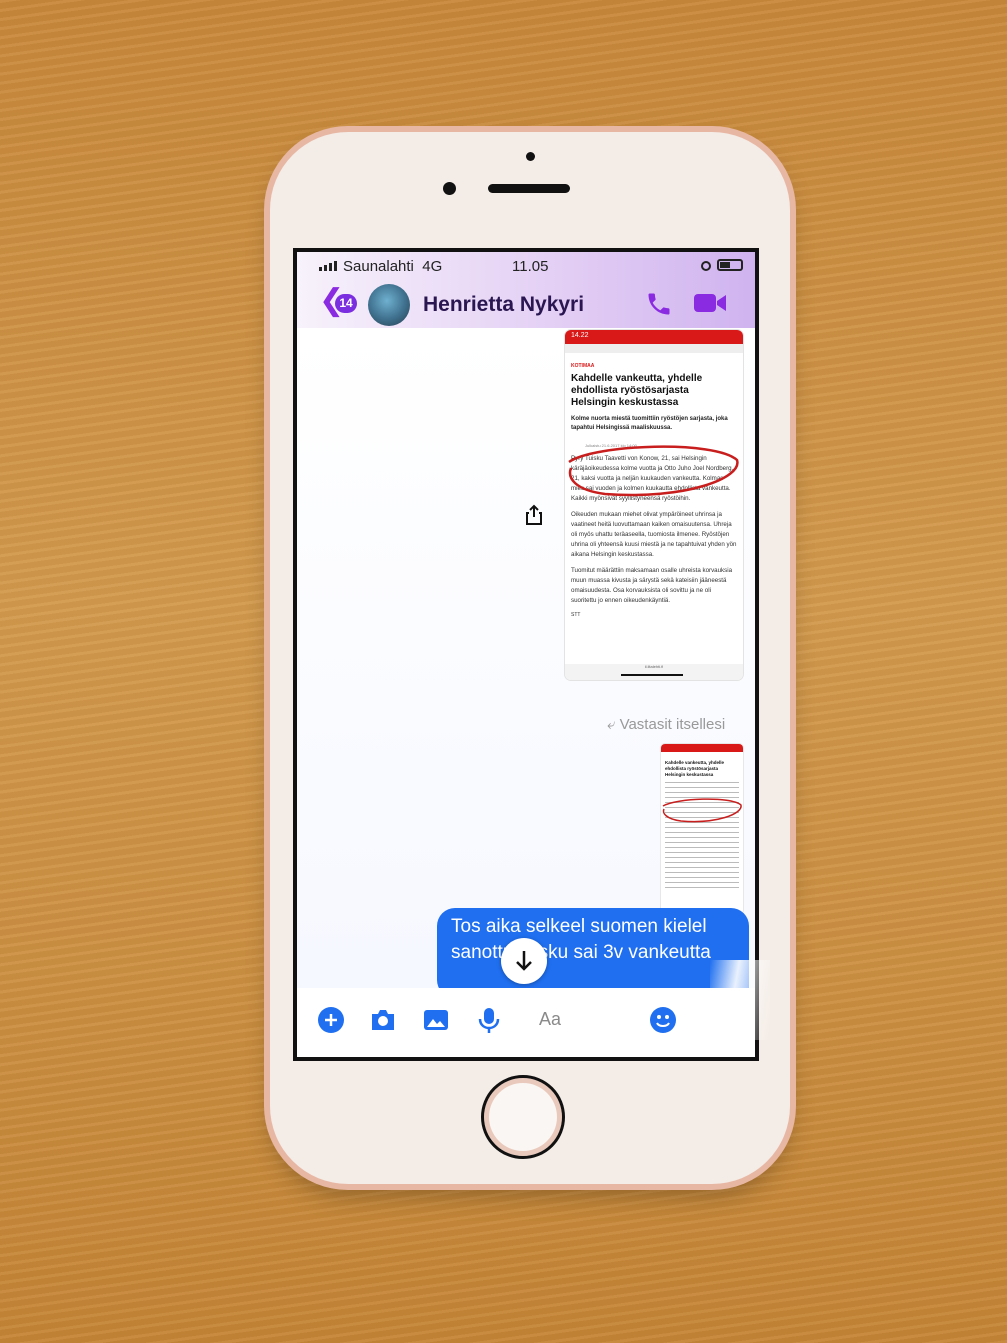 The height and width of the screenshot is (1343, 1007). Describe the element at coordinates (529, 188) in the screenshot. I see `earpiece-speaker` at that location.